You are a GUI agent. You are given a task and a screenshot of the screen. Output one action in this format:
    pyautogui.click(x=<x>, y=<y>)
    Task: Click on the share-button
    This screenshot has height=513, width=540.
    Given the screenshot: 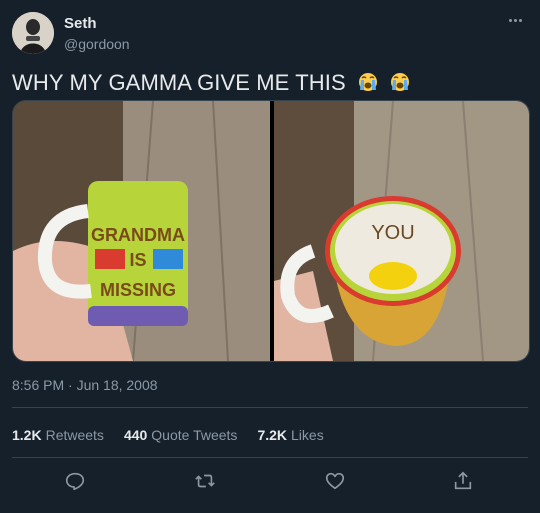 What is the action you would take?
    pyautogui.click(x=463, y=481)
    